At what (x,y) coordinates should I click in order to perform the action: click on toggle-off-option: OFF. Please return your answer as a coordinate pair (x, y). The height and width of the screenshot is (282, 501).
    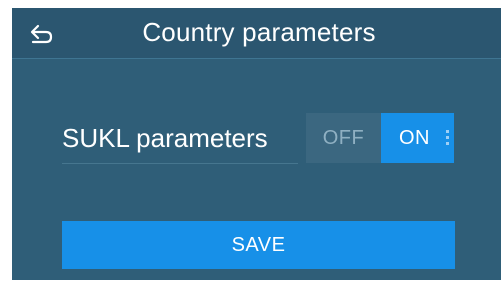
    Looking at the image, I should click on (343, 138).